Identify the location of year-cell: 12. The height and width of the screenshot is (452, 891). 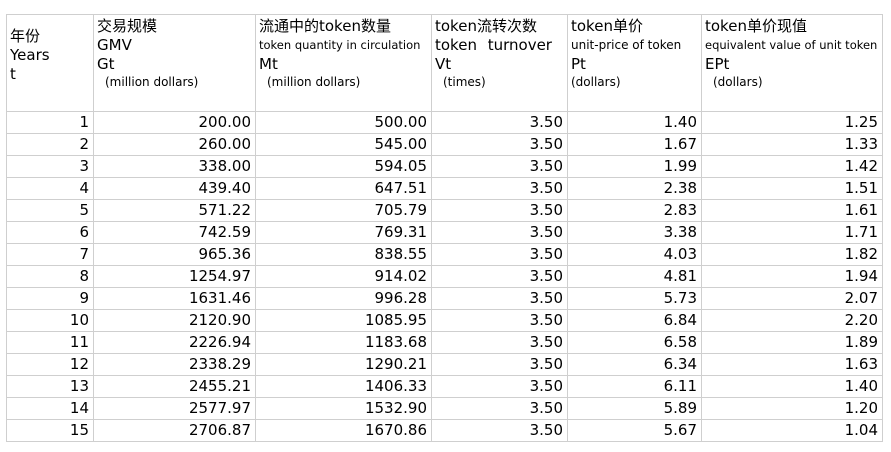
(50, 364).